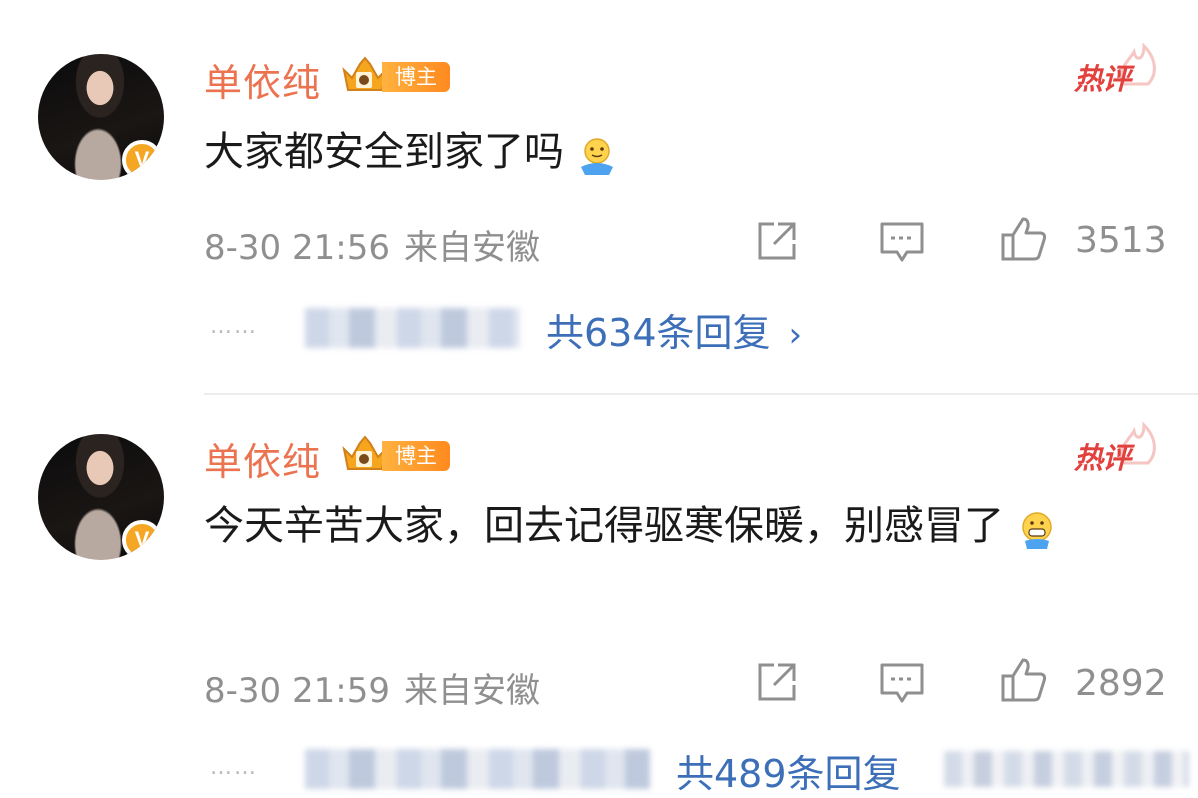  I want to click on blurred-overflow, so click(1066, 769).